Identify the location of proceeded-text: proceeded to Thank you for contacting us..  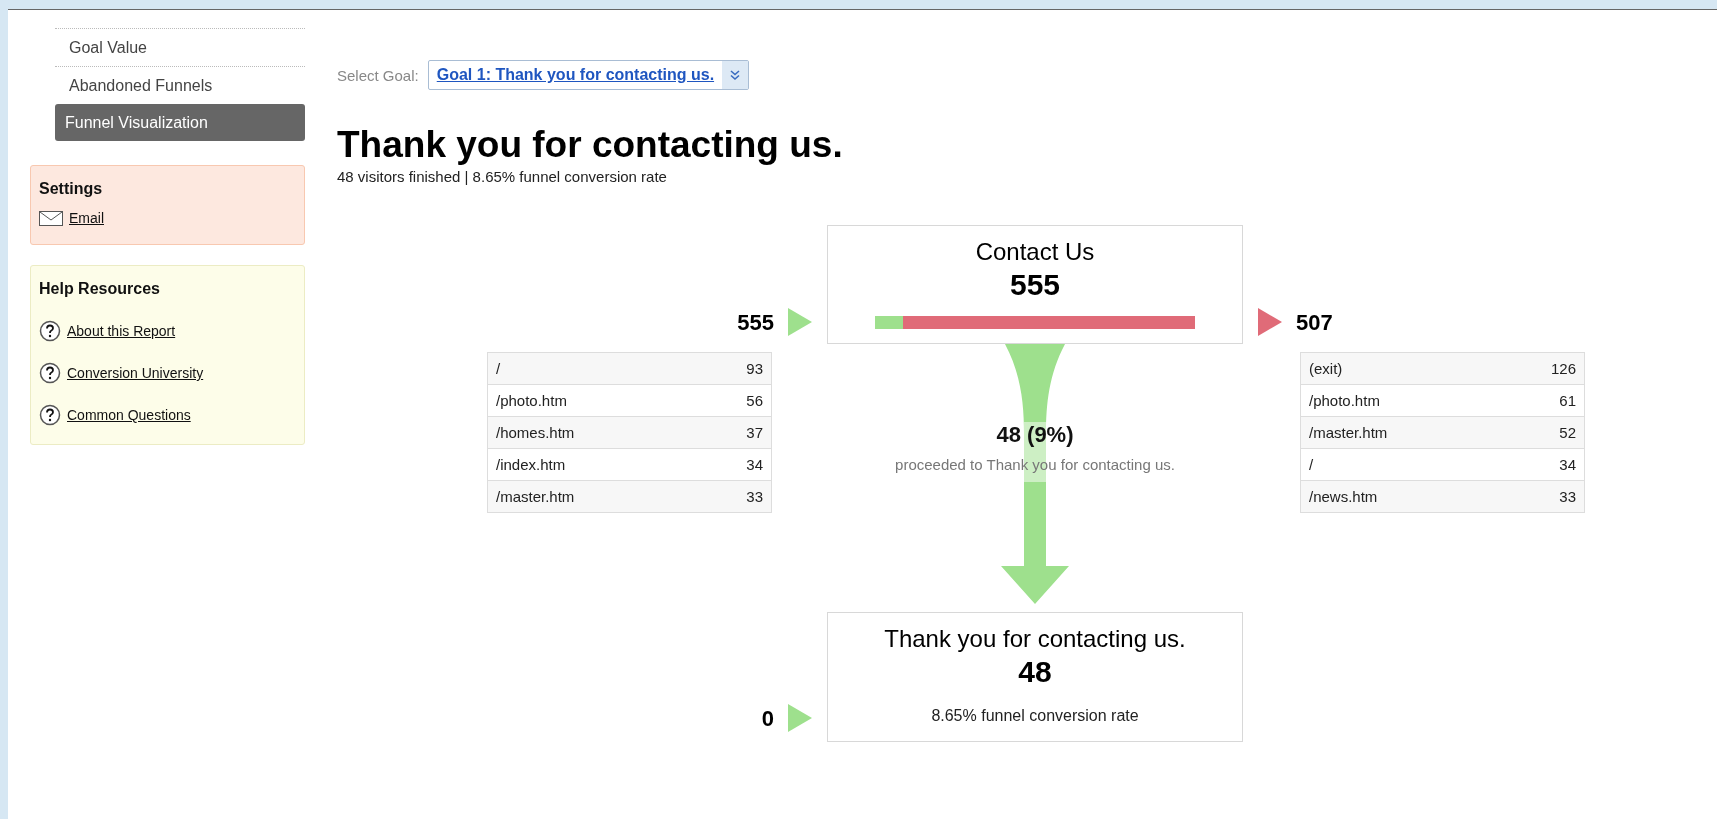
(1035, 464).